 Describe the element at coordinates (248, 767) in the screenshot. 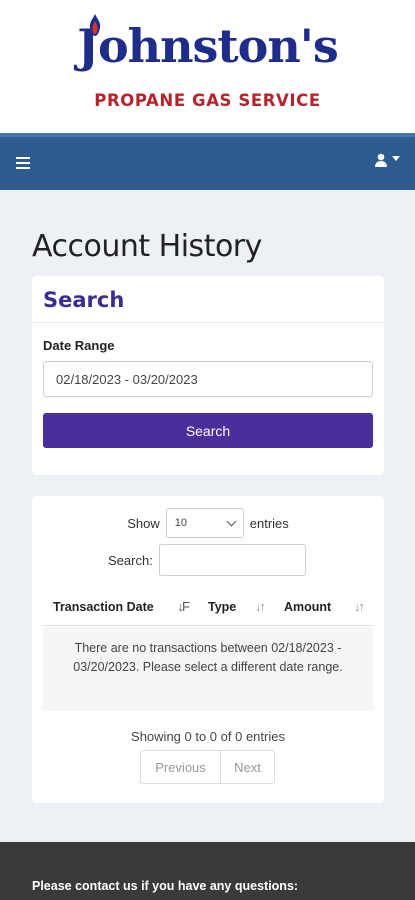

I see `next-page-button: Next` at that location.